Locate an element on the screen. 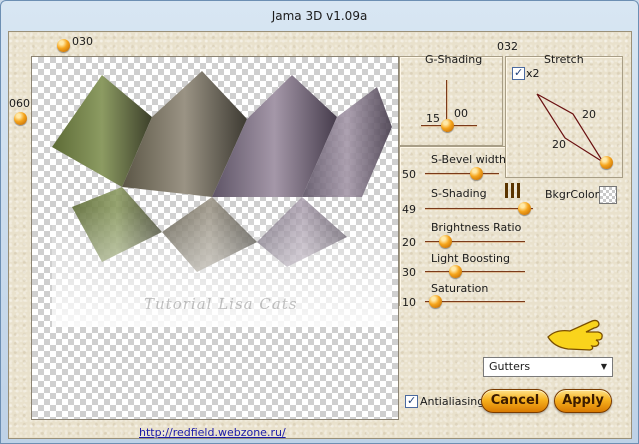  stretch-x2-label: x2 is located at coordinates (533, 73).